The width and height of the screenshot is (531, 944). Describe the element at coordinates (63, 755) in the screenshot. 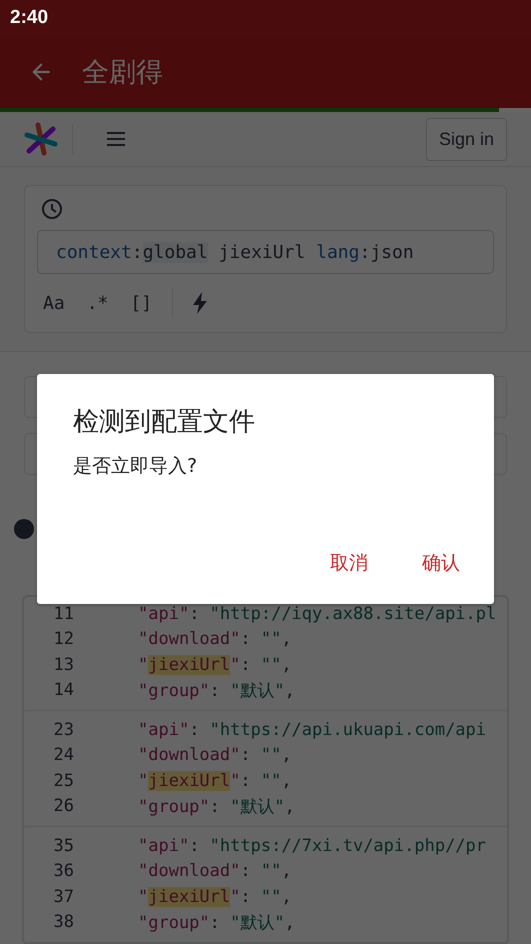

I see `line-number: 24` at that location.